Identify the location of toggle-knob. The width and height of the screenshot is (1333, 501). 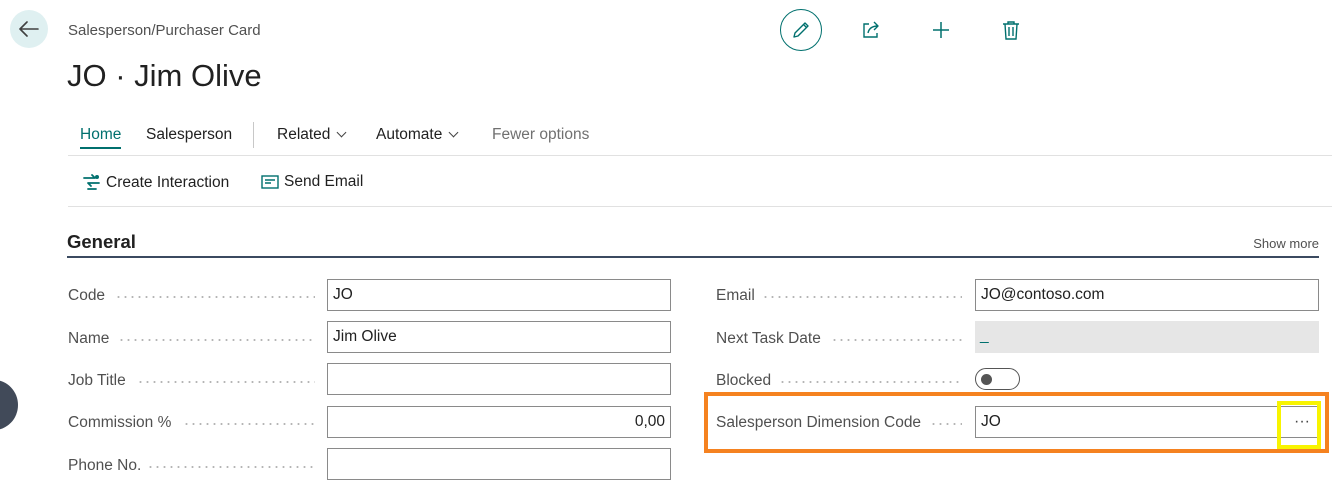
(986, 379).